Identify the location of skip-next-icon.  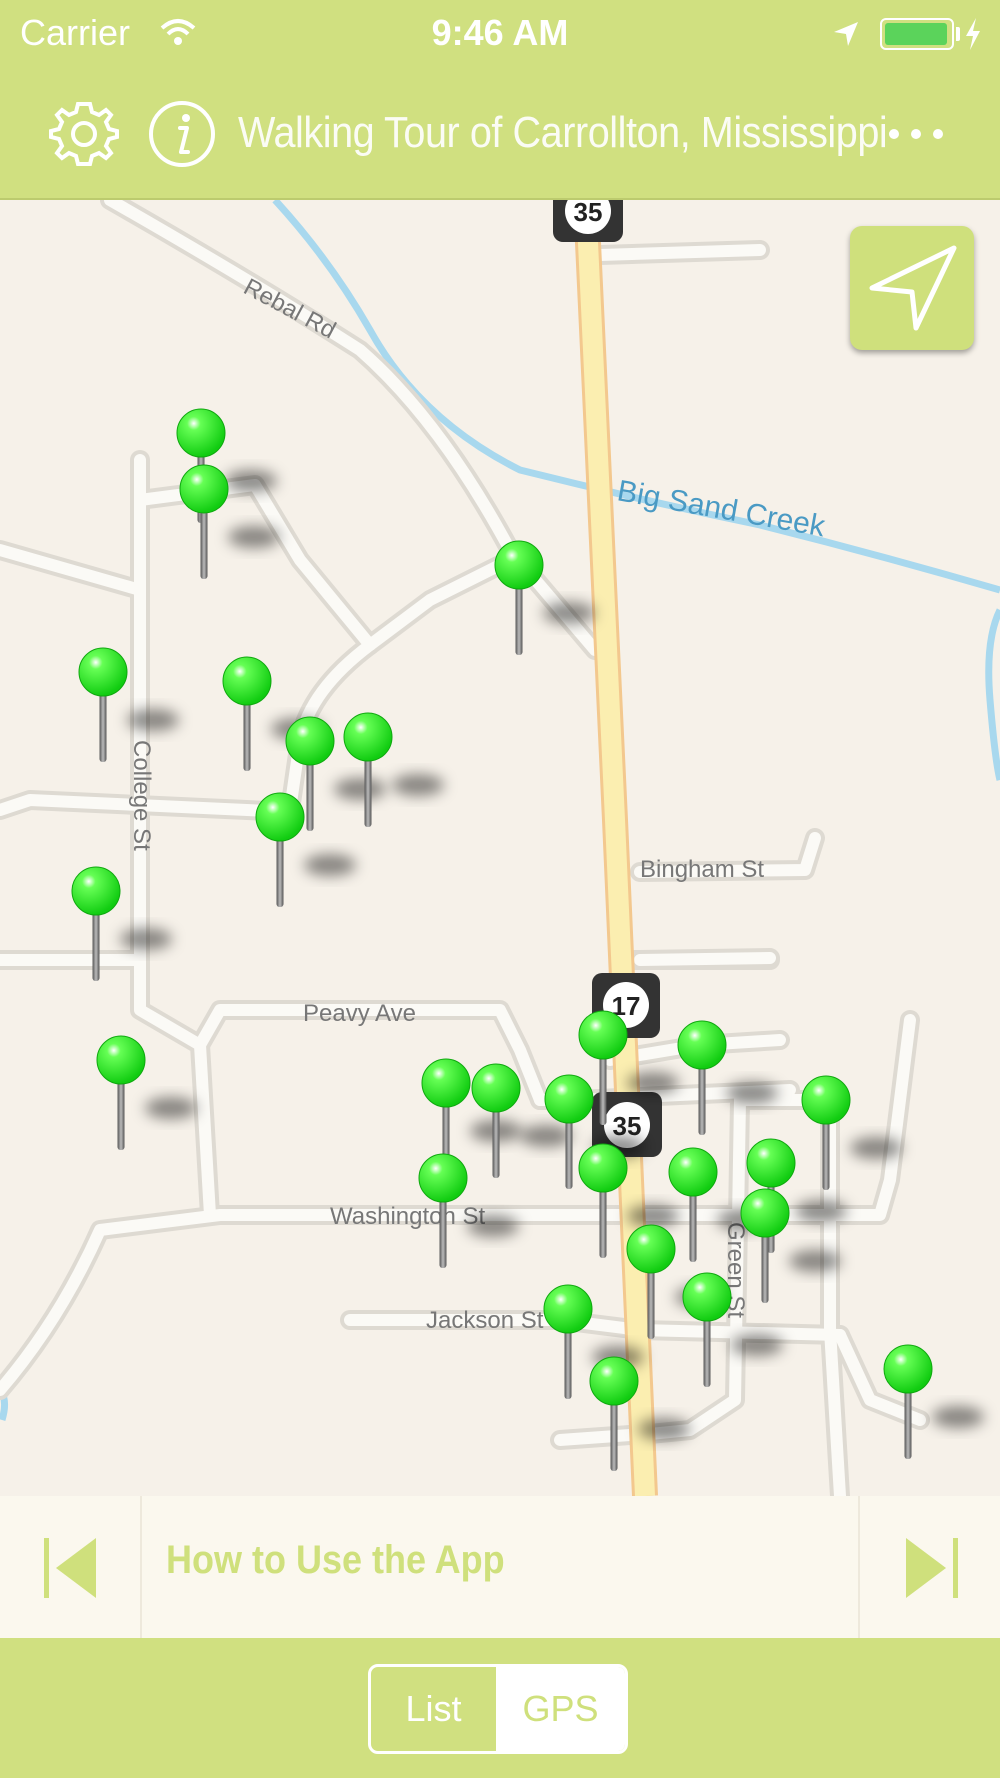
(932, 1568).